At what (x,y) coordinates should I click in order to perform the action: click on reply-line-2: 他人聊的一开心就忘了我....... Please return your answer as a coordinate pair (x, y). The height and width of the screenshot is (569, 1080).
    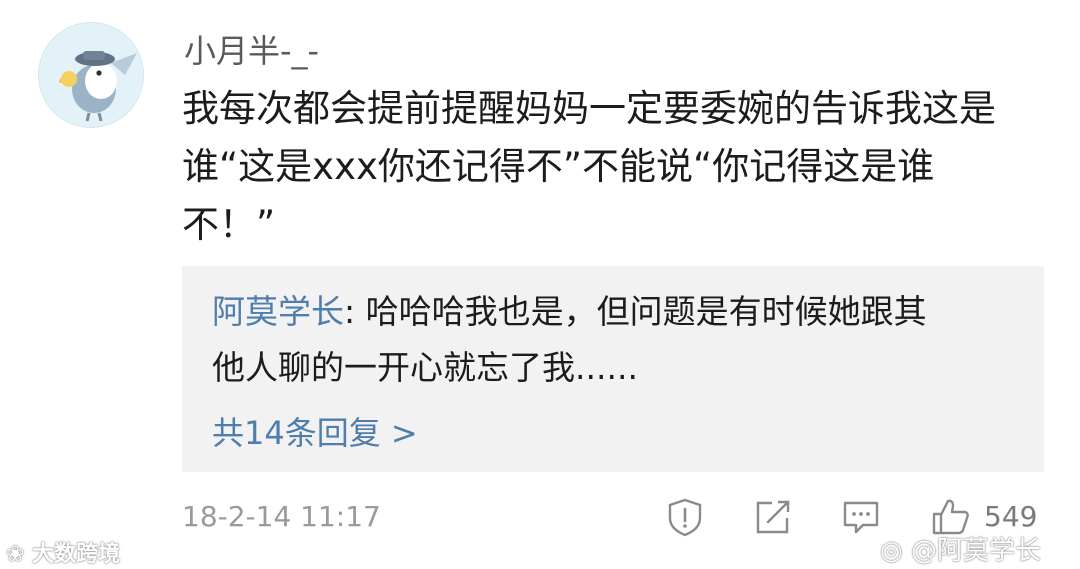
    Looking at the image, I should click on (425, 367).